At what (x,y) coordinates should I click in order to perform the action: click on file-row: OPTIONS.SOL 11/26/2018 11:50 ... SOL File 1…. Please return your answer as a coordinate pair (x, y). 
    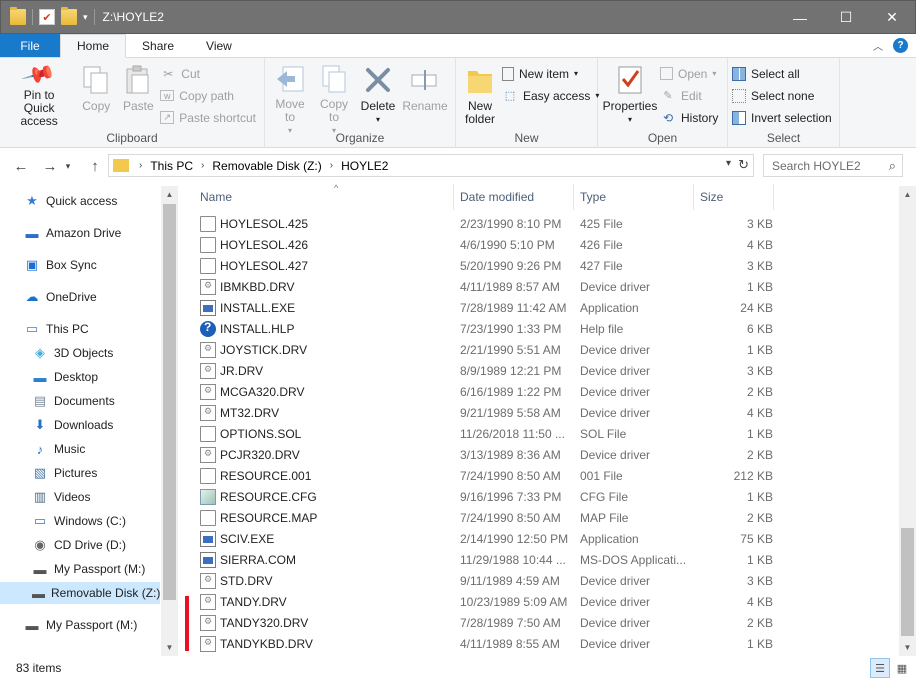
    Looking at the image, I should click on (485, 434).